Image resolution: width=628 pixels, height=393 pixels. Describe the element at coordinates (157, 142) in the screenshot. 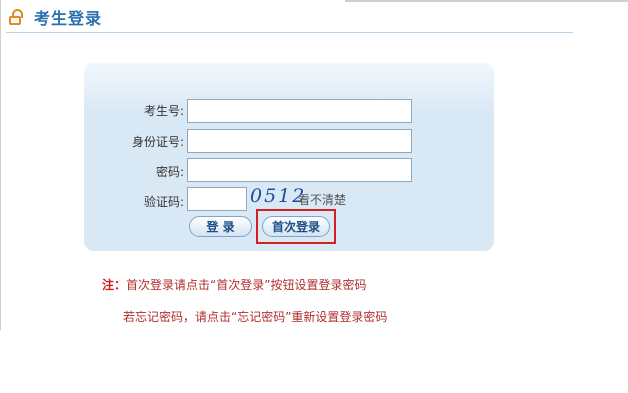

I see `id-number-label: 身份证号:` at that location.